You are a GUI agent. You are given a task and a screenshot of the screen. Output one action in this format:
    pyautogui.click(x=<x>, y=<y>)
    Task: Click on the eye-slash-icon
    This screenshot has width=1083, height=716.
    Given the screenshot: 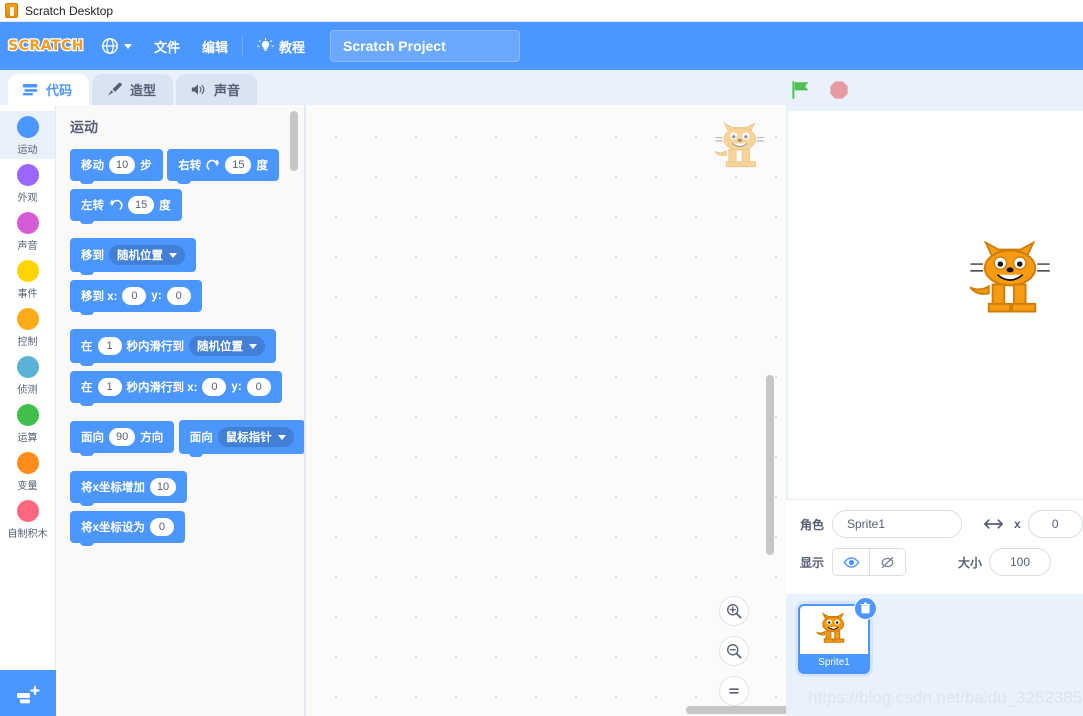 What is the action you would take?
    pyautogui.click(x=887, y=562)
    